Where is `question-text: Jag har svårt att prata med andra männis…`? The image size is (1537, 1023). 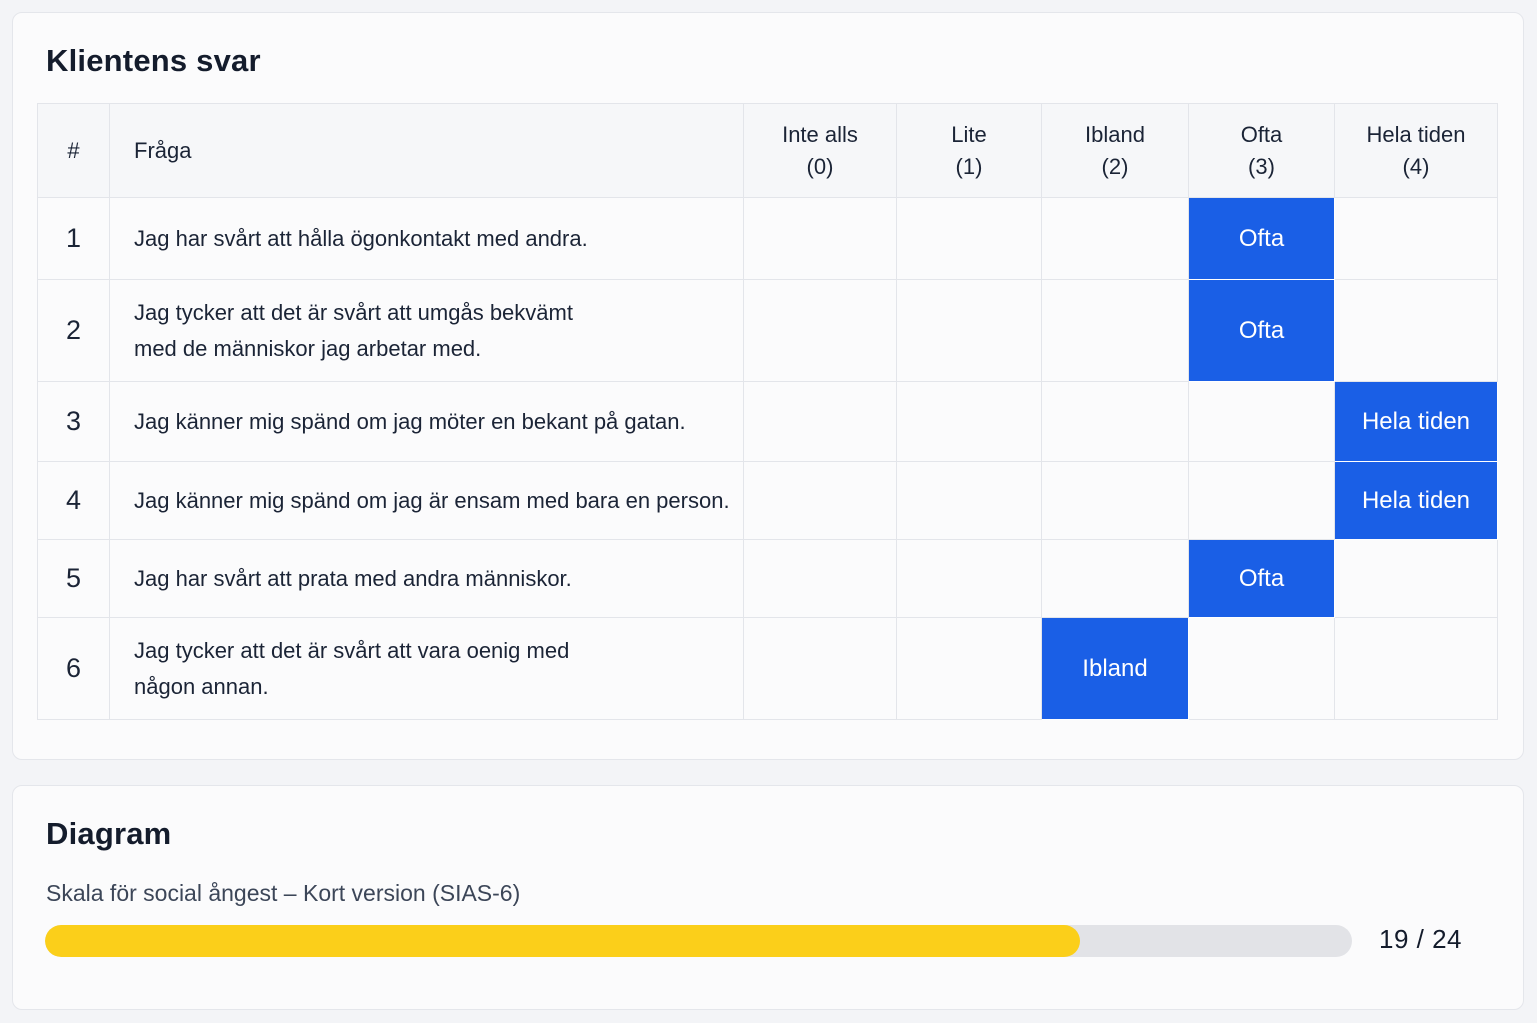
question-text: Jag har svårt att prata med andra männis… is located at coordinates (426, 578).